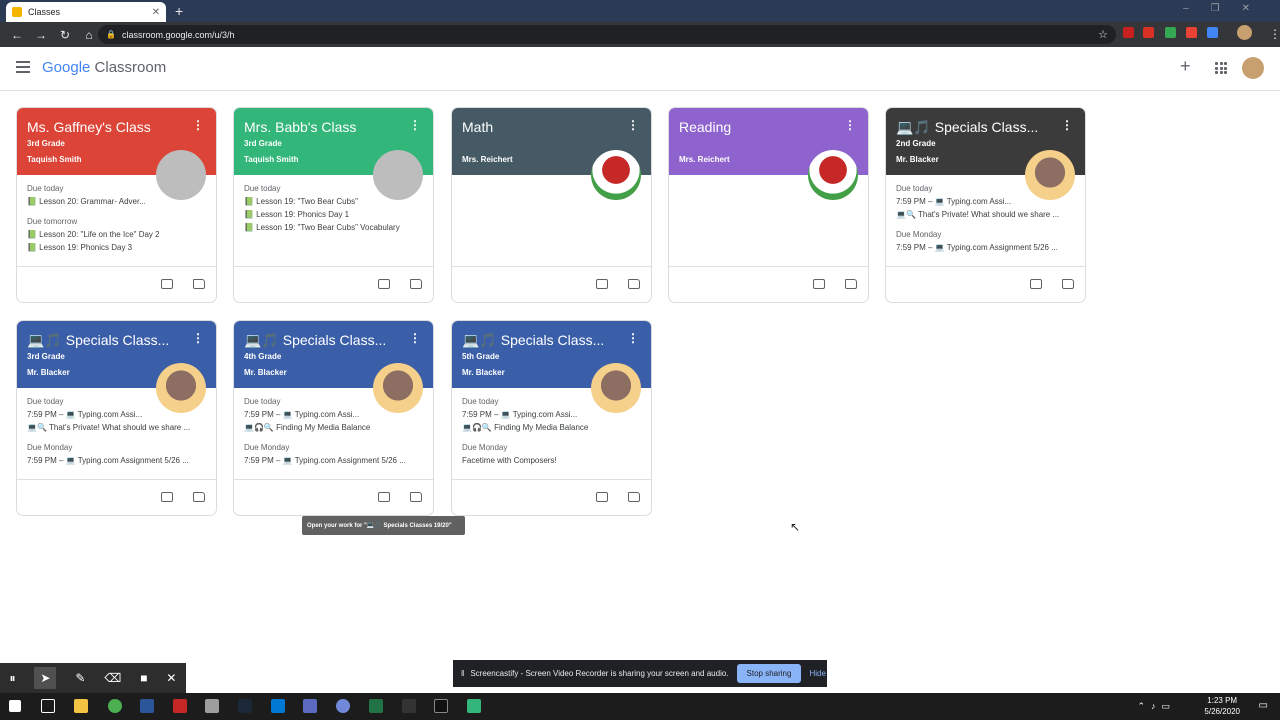 The width and height of the screenshot is (1280, 720). I want to click on sheets-icon, so click(474, 706).